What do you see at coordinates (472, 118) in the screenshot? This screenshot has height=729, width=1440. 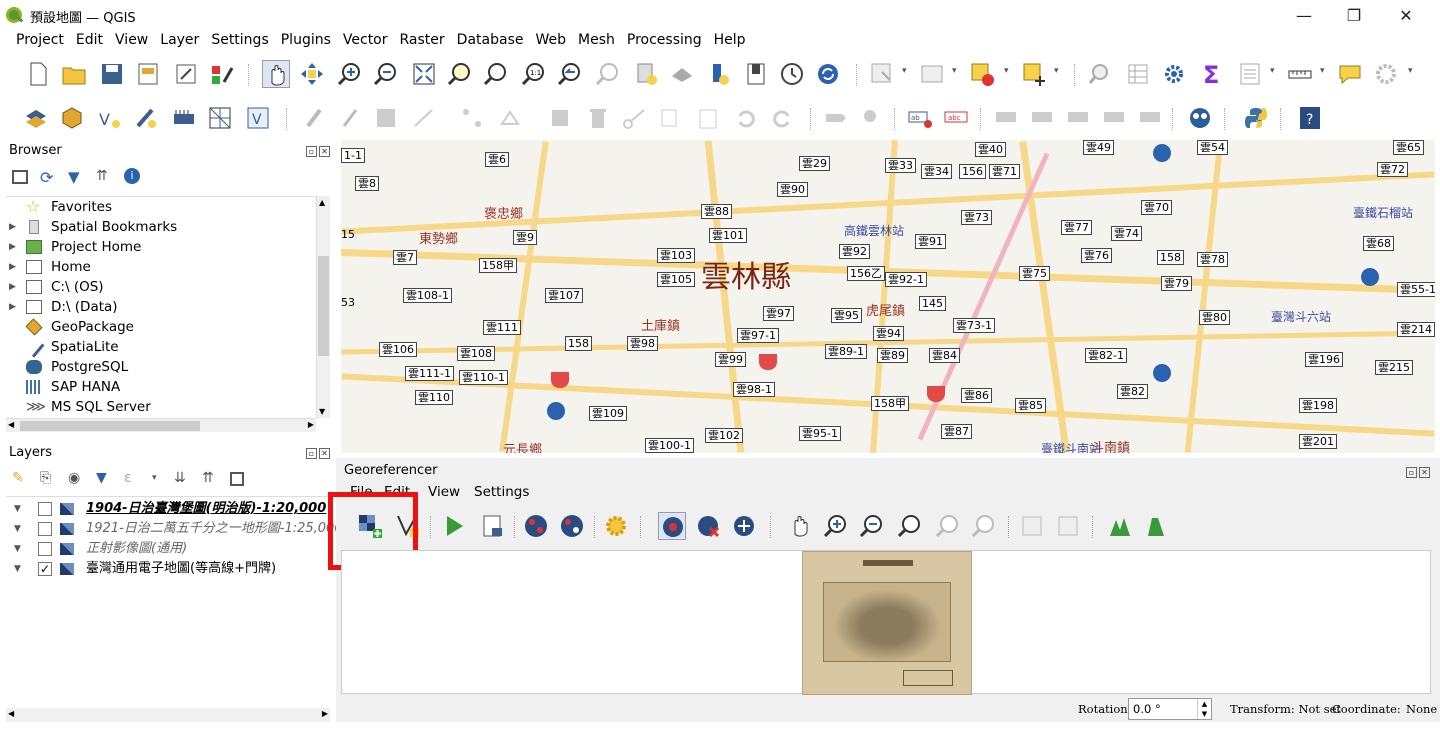 I see `vertex-tool-icon` at bounding box center [472, 118].